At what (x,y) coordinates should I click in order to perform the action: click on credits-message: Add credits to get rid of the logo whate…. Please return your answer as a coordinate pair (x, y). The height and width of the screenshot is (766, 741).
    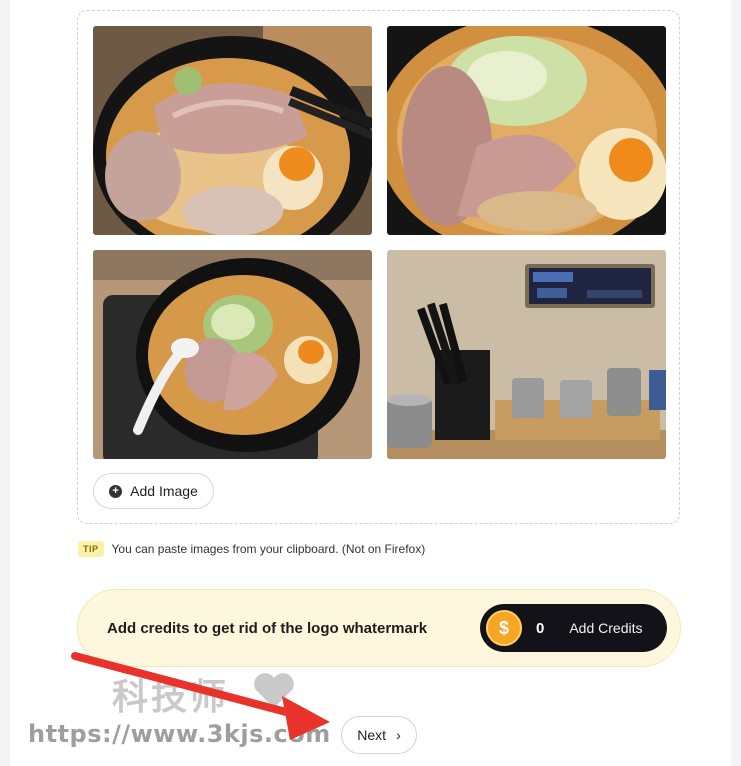
    Looking at the image, I should click on (267, 628).